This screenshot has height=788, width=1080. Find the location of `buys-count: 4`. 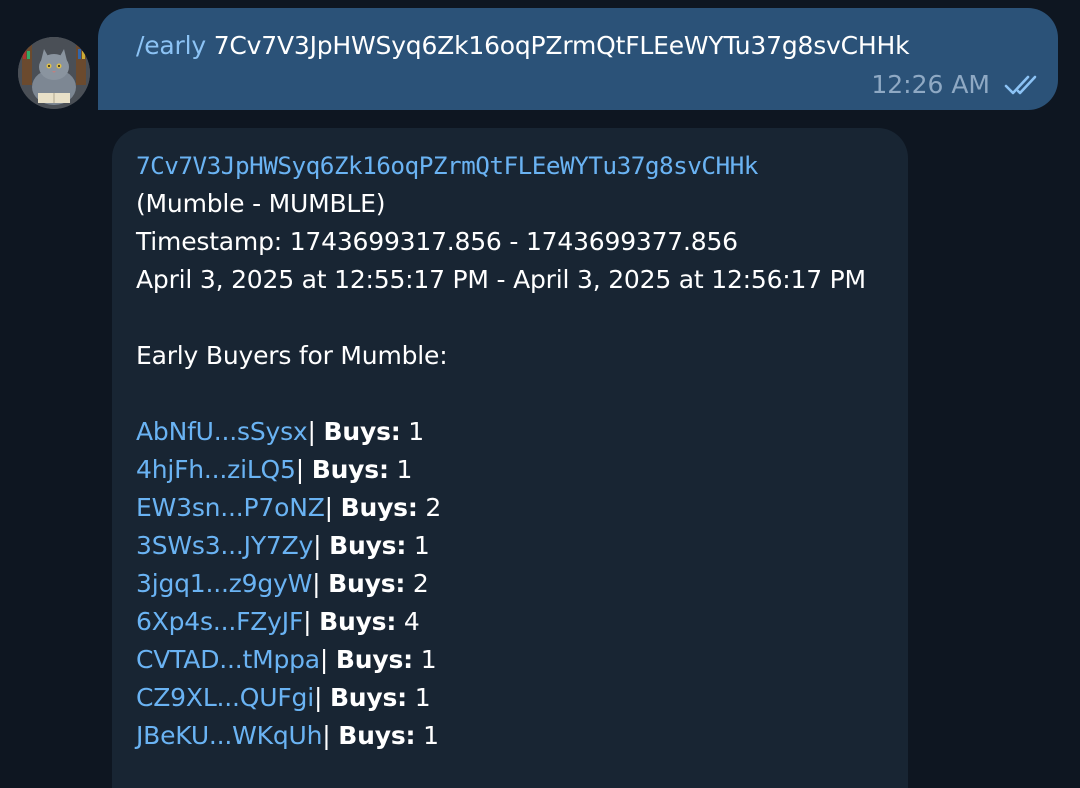

buys-count: 4 is located at coordinates (411, 621).